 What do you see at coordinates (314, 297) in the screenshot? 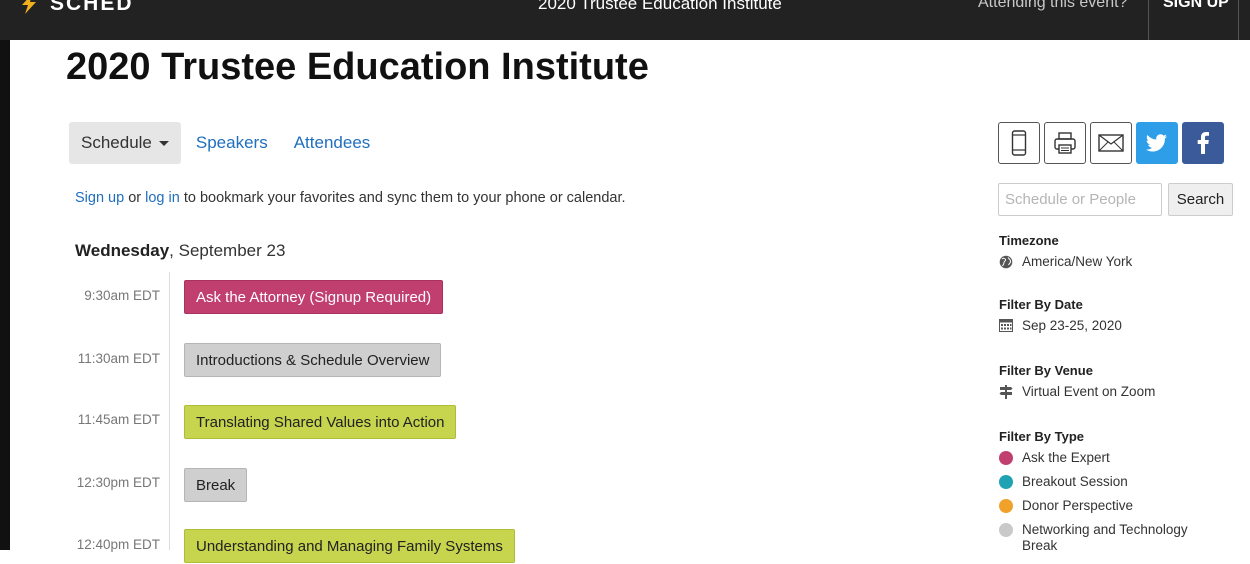
I see `session-ask-the-attorney: Ask the Attorney (Signup Required)` at bounding box center [314, 297].